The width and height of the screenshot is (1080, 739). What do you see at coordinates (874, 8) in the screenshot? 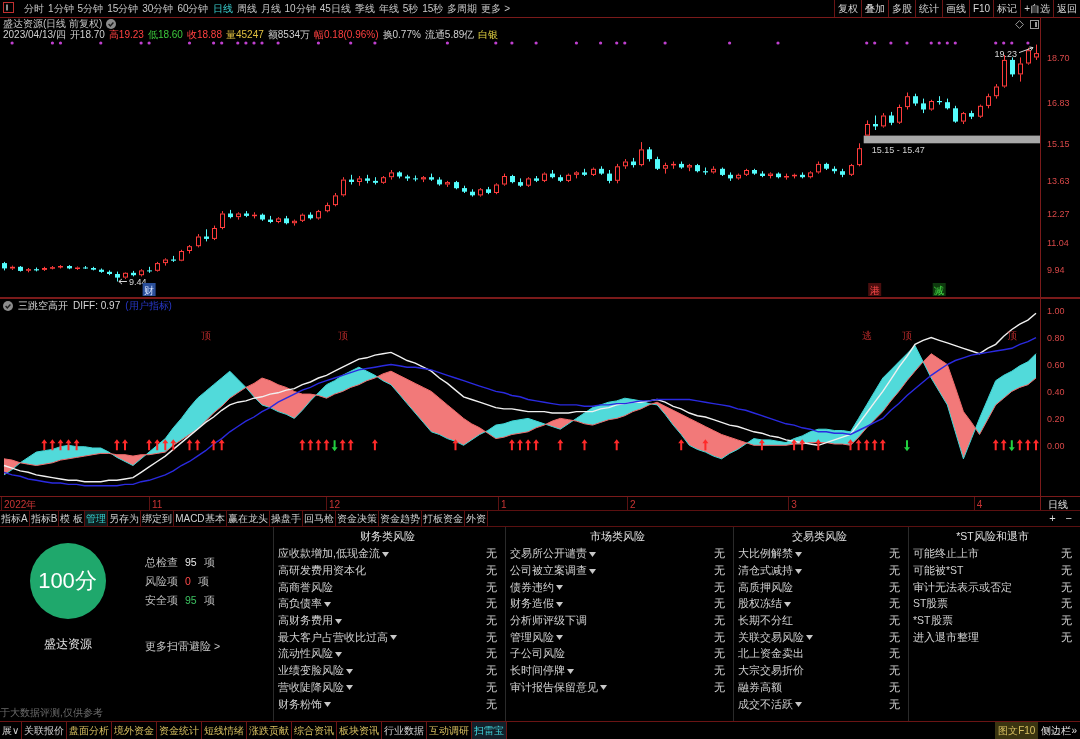
I see `toolbar-button: 叠加` at bounding box center [874, 8].